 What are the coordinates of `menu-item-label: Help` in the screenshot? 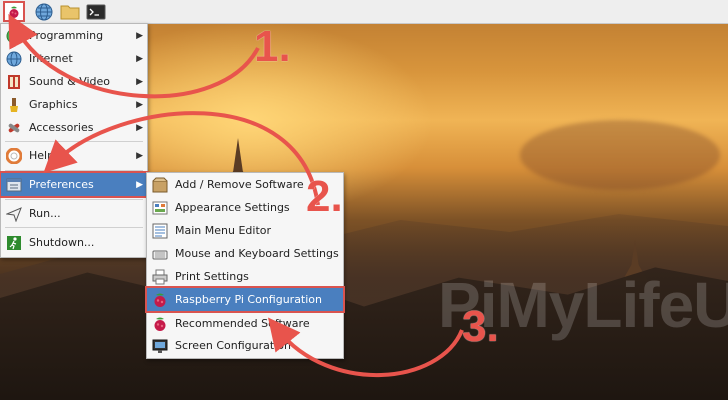 It's located at (42, 155).